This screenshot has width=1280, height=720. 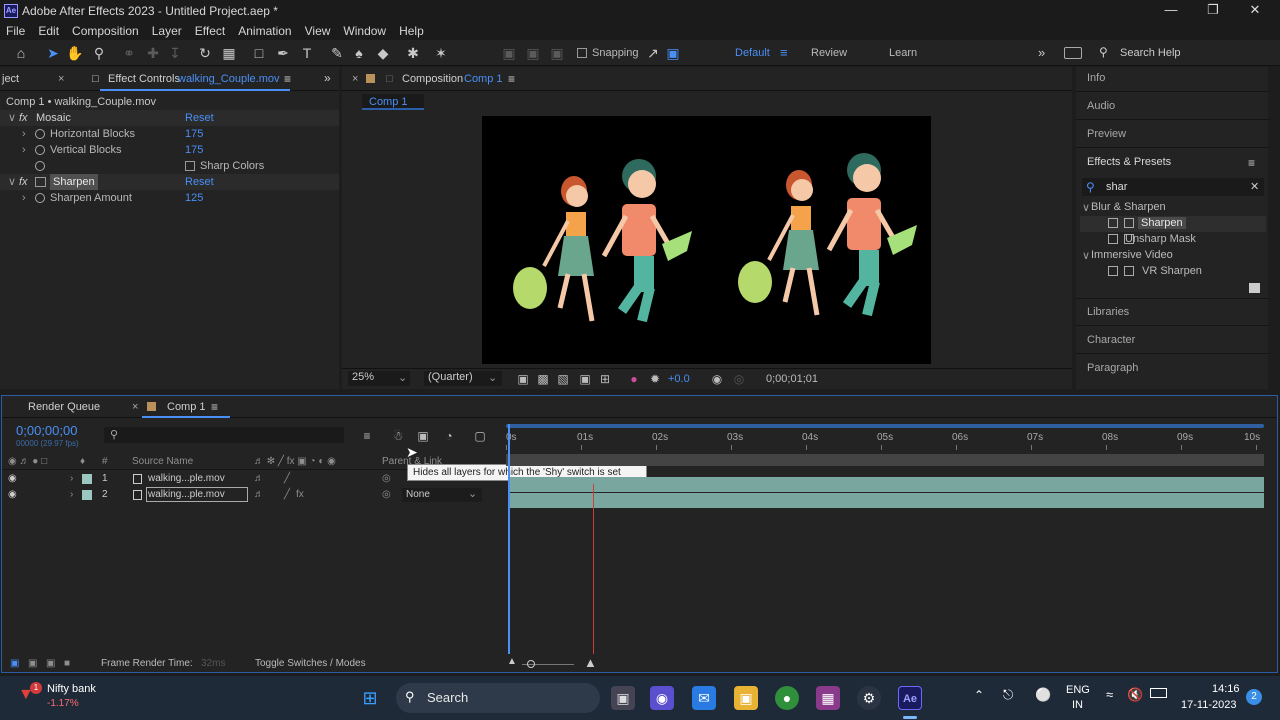 I want to click on after-effects-taskbar-icon: Ae, so click(x=910, y=698).